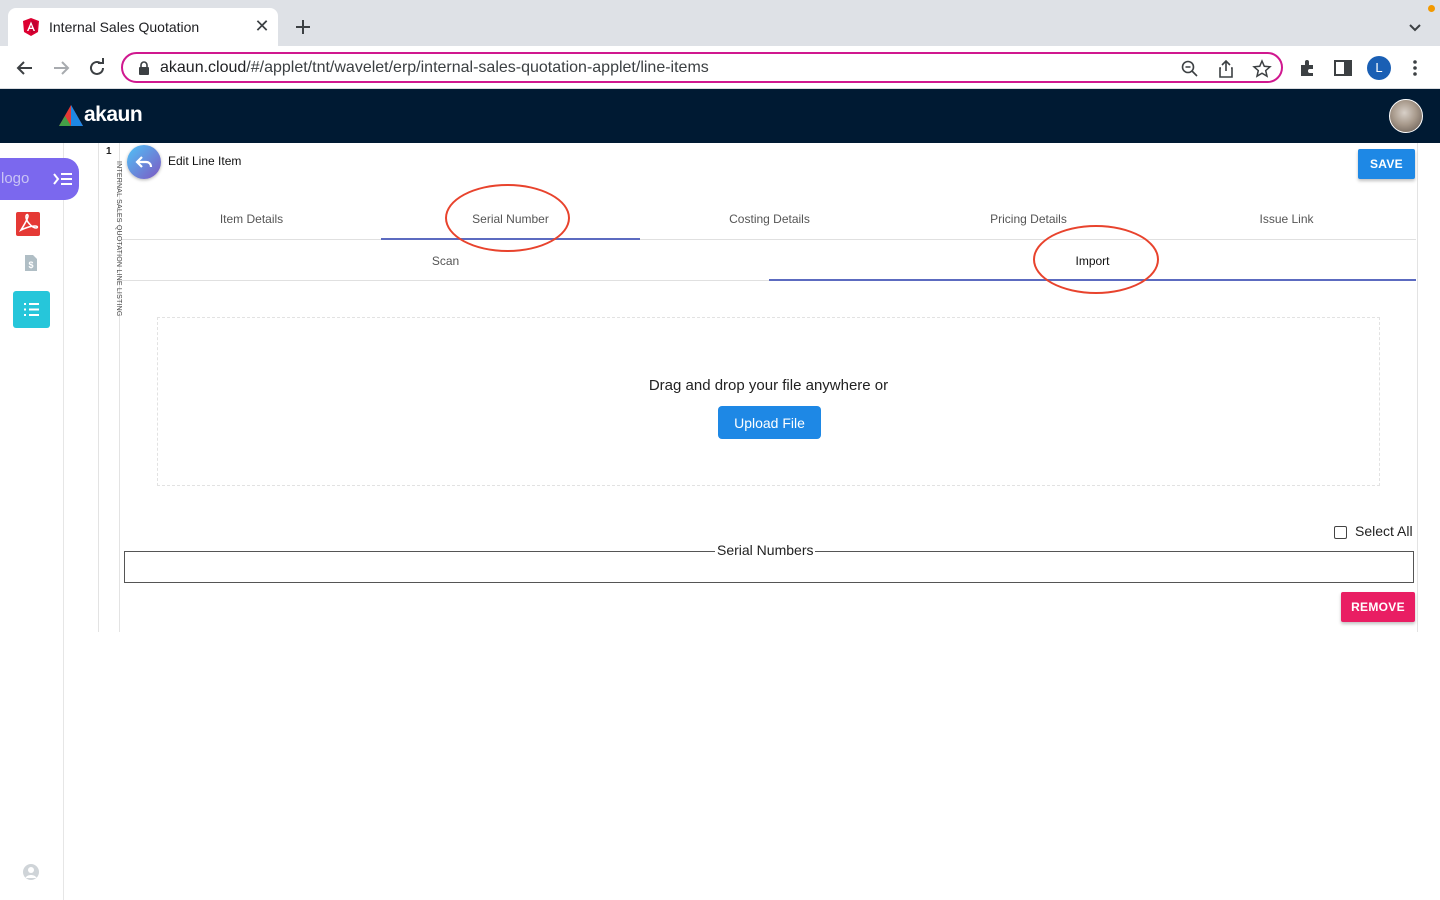 The height and width of the screenshot is (900, 1440). What do you see at coordinates (97, 68) in the screenshot?
I see `reload-icon` at bounding box center [97, 68].